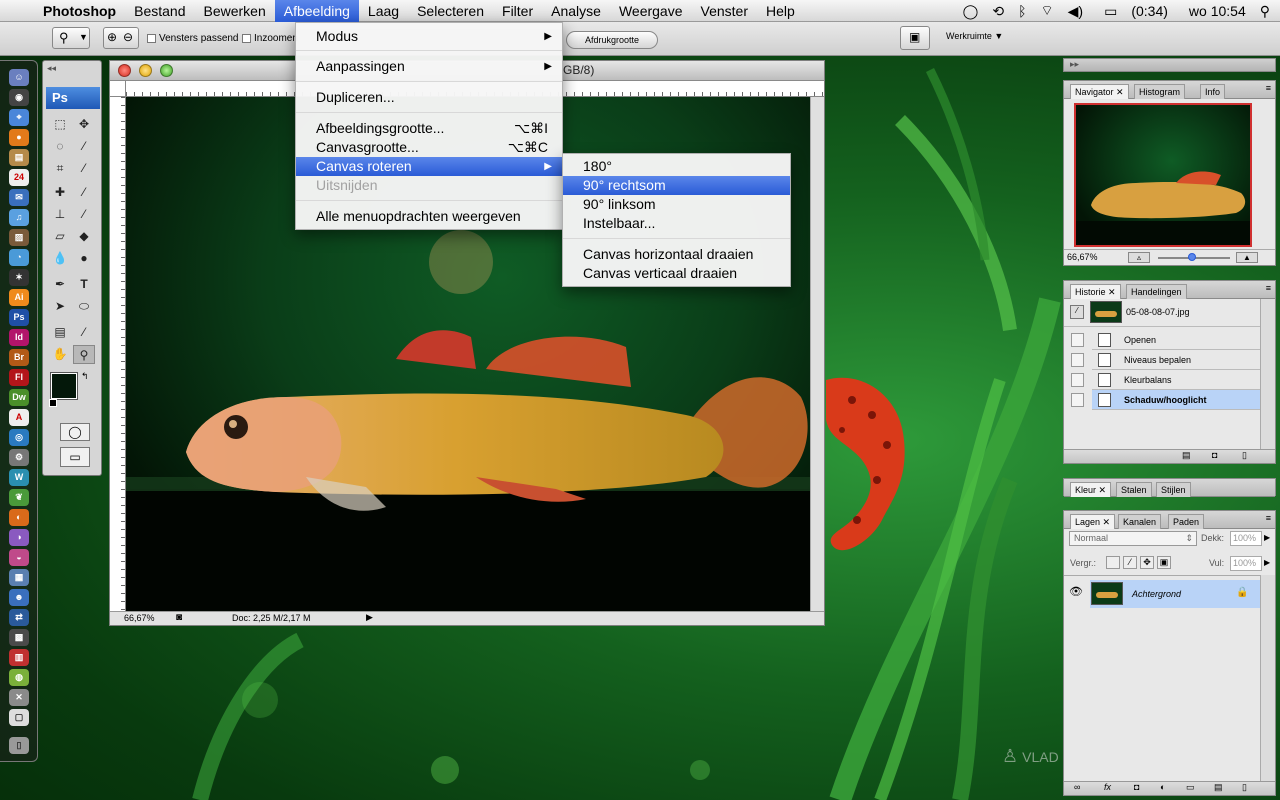 This screenshot has height=800, width=1280. What do you see at coordinates (429, 66) in the screenshot?
I see `menu-item-aanpassingen: Aanpassingen ▶` at bounding box center [429, 66].